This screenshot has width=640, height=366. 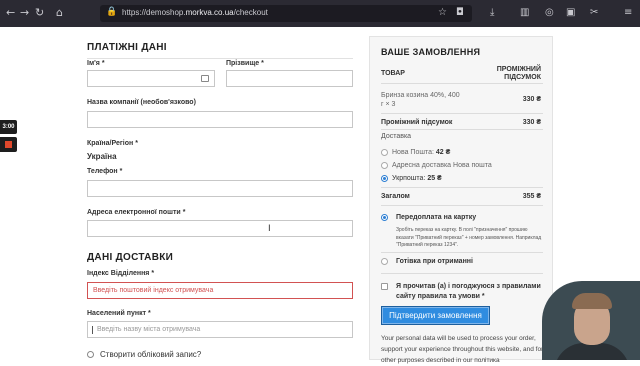 What do you see at coordinates (130, 257) in the screenshot?
I see `shipping-title: ДАНІ ДОСТАВКИ` at bounding box center [130, 257].